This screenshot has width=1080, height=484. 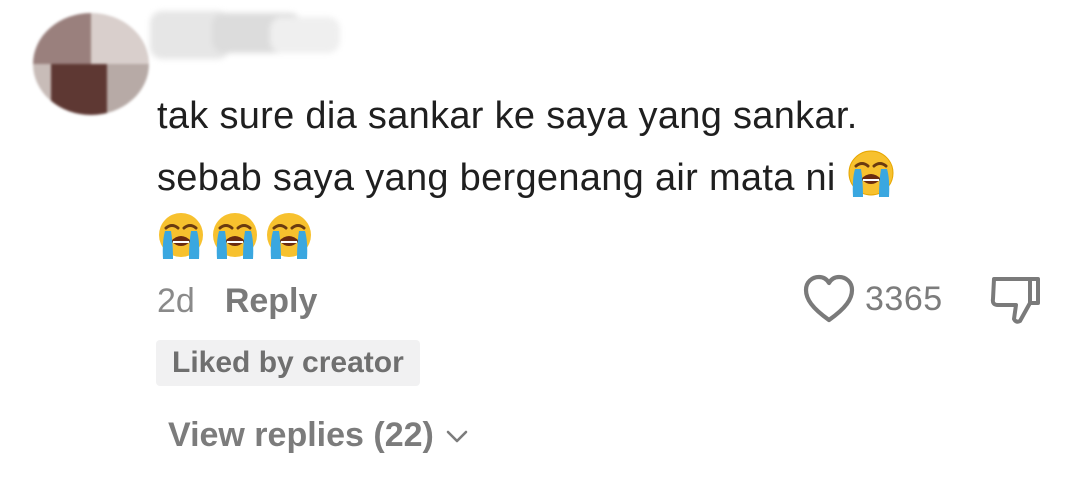 I want to click on username-redacted, so click(x=245, y=34).